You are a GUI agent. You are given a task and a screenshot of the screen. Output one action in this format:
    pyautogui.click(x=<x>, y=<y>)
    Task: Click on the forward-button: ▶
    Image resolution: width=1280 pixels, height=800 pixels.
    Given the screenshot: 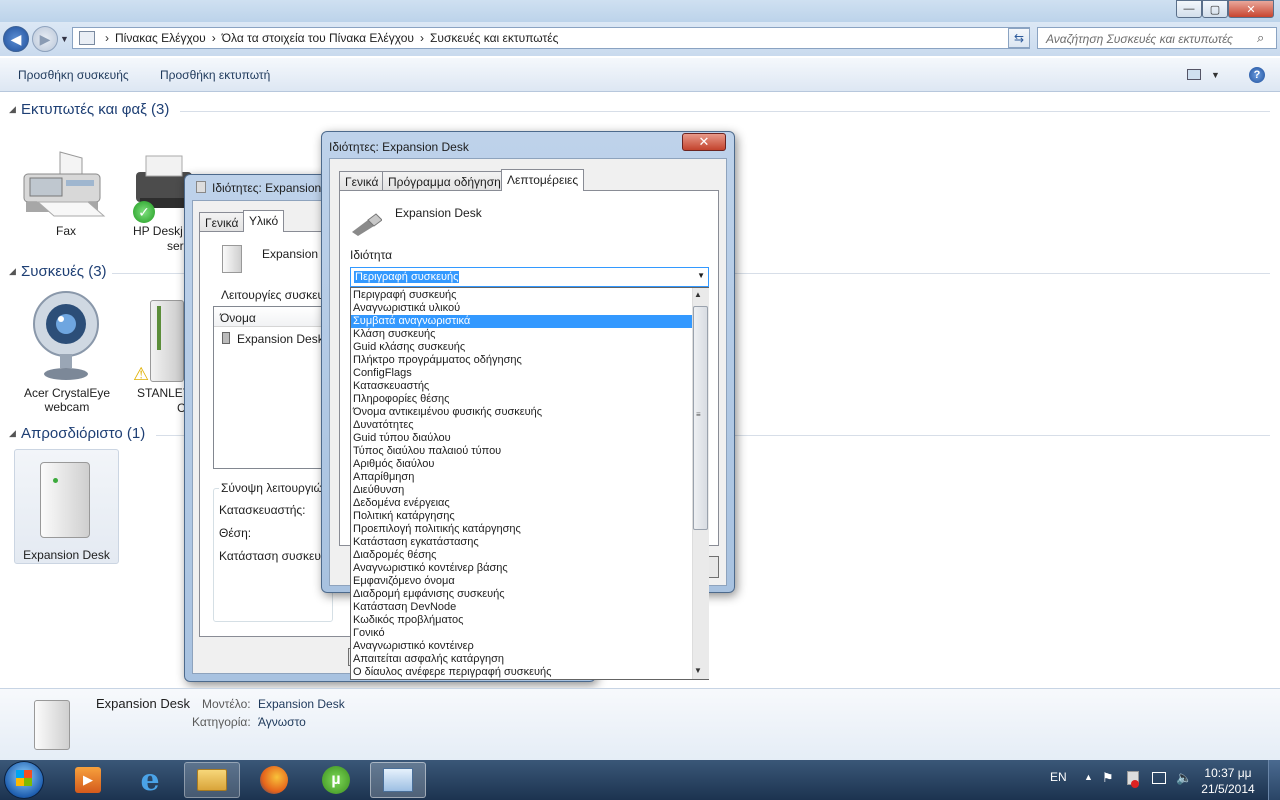 What is the action you would take?
    pyautogui.click(x=45, y=39)
    